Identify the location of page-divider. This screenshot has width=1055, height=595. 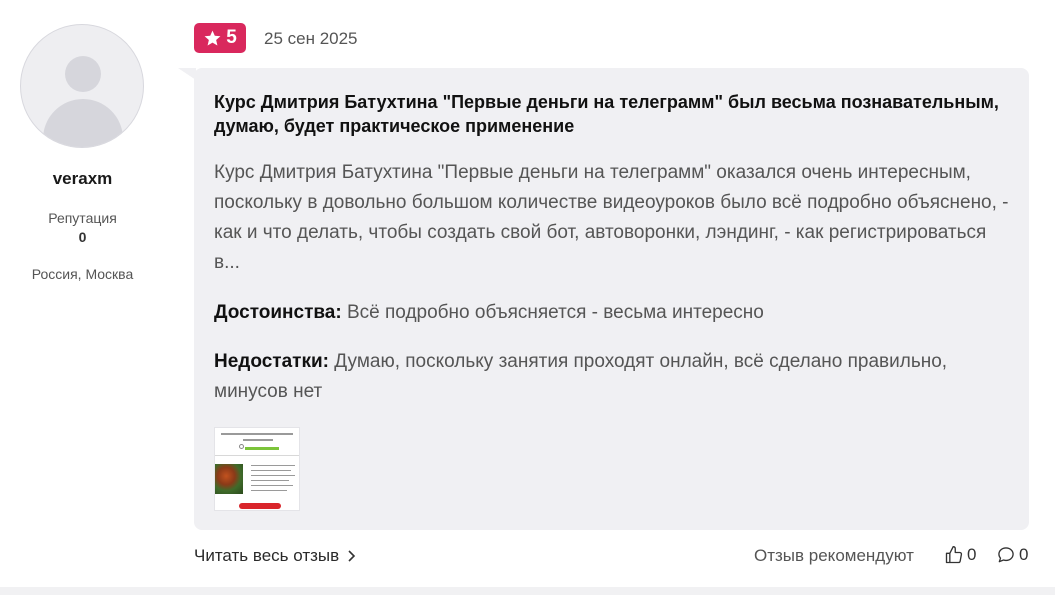
(527, 591).